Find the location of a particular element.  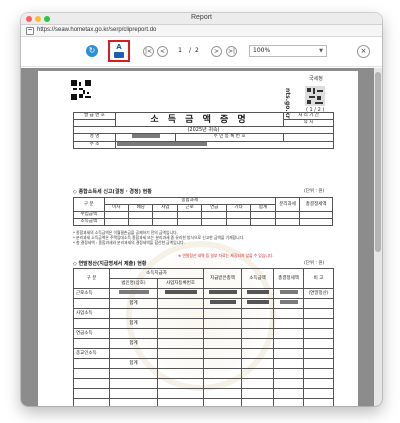

qr-code-left is located at coordinates (81, 90).